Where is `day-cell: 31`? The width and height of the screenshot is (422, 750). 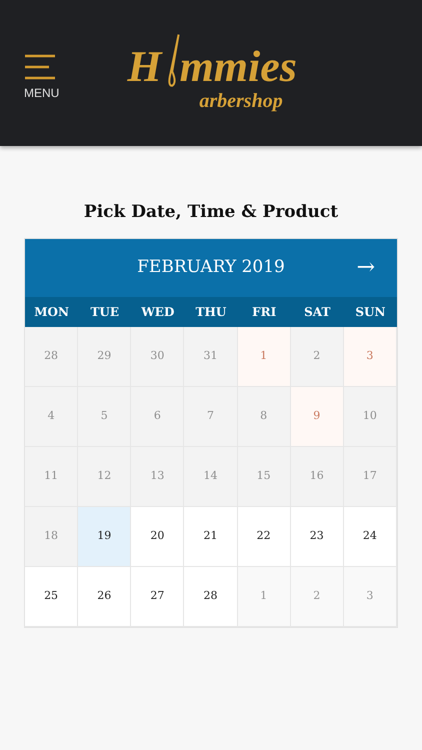
day-cell: 31 is located at coordinates (211, 356).